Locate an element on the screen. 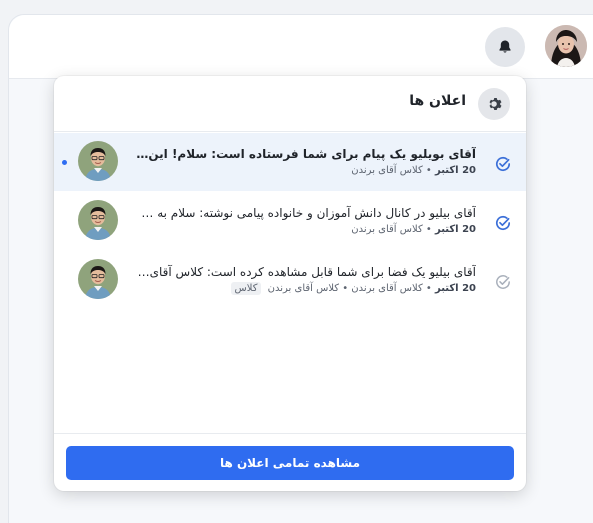 This screenshot has width=593, height=523. bell-icon is located at coordinates (505, 46).